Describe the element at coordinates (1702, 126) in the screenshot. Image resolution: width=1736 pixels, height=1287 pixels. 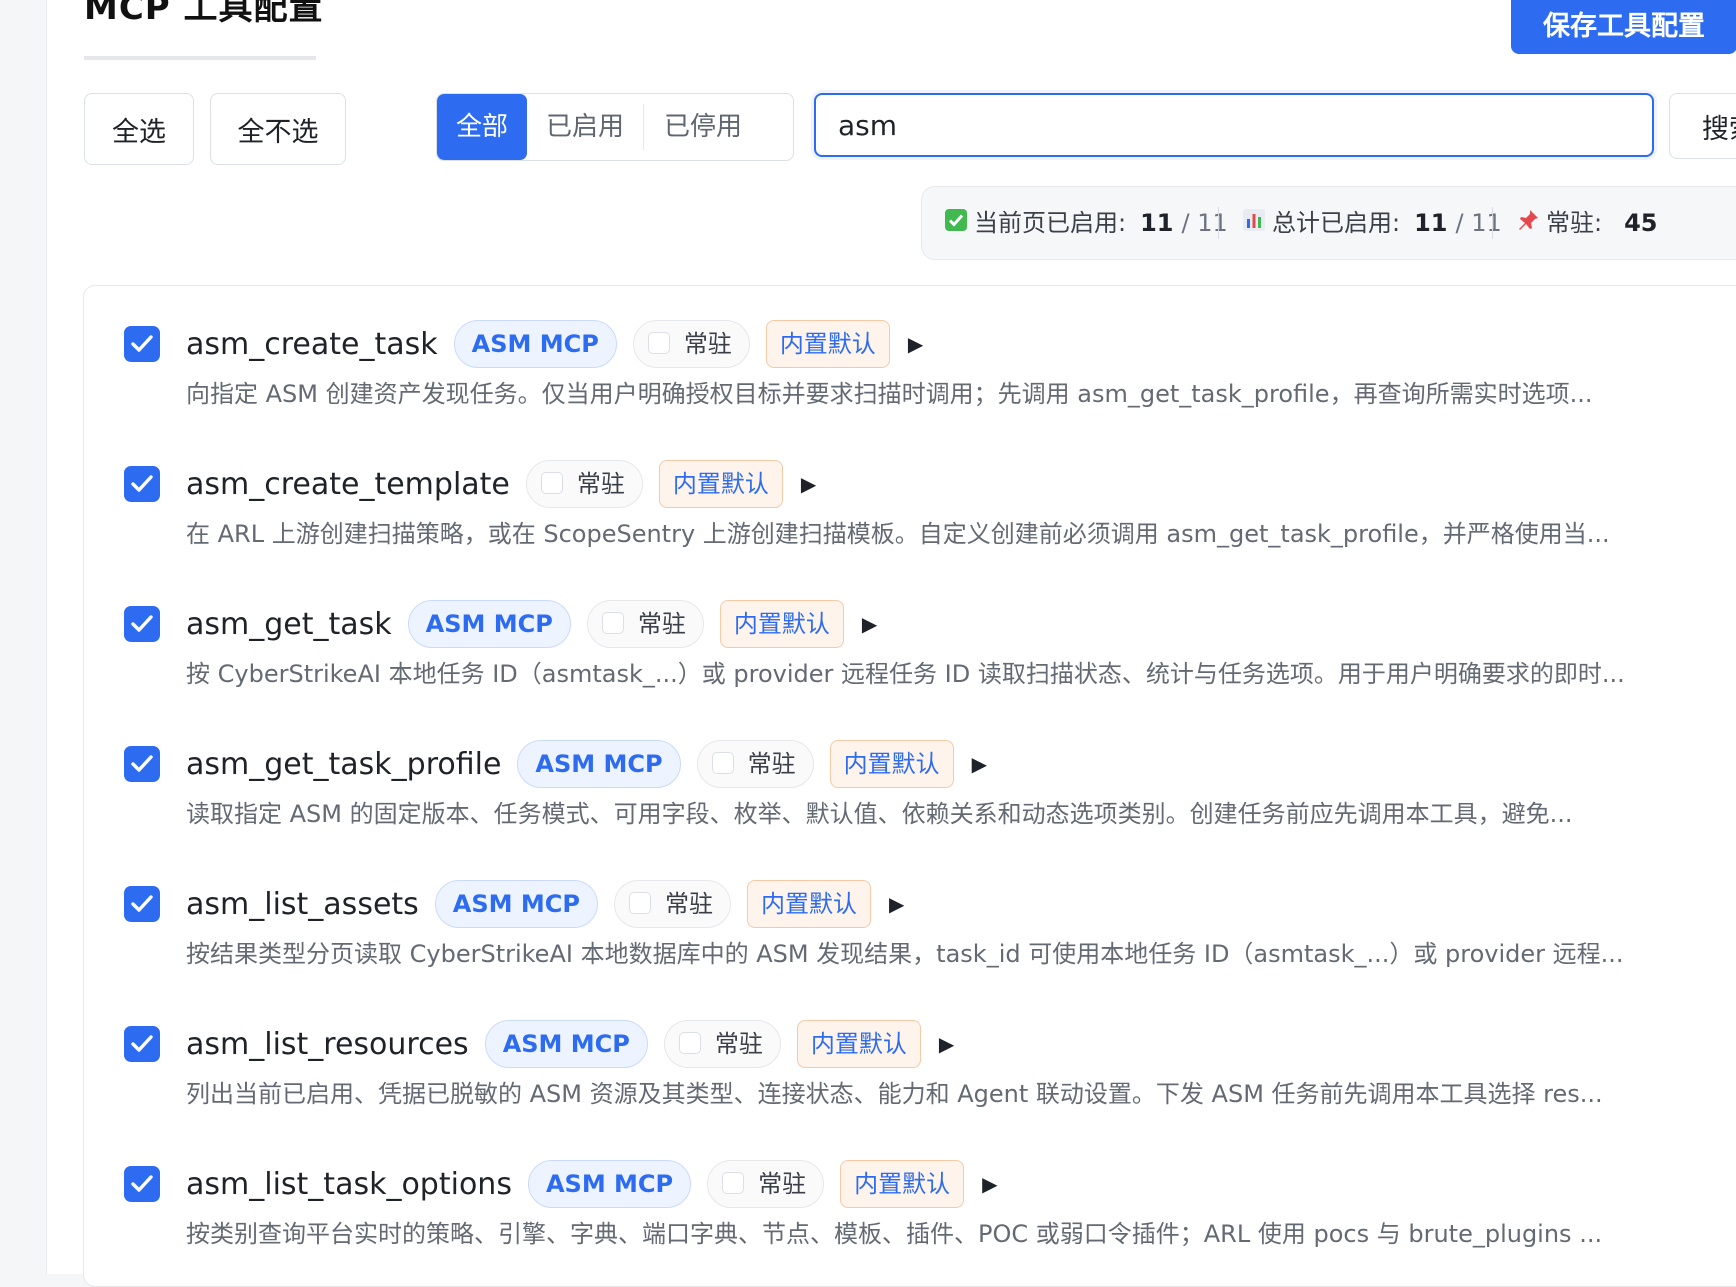
I see `search-button: 搜索` at that location.